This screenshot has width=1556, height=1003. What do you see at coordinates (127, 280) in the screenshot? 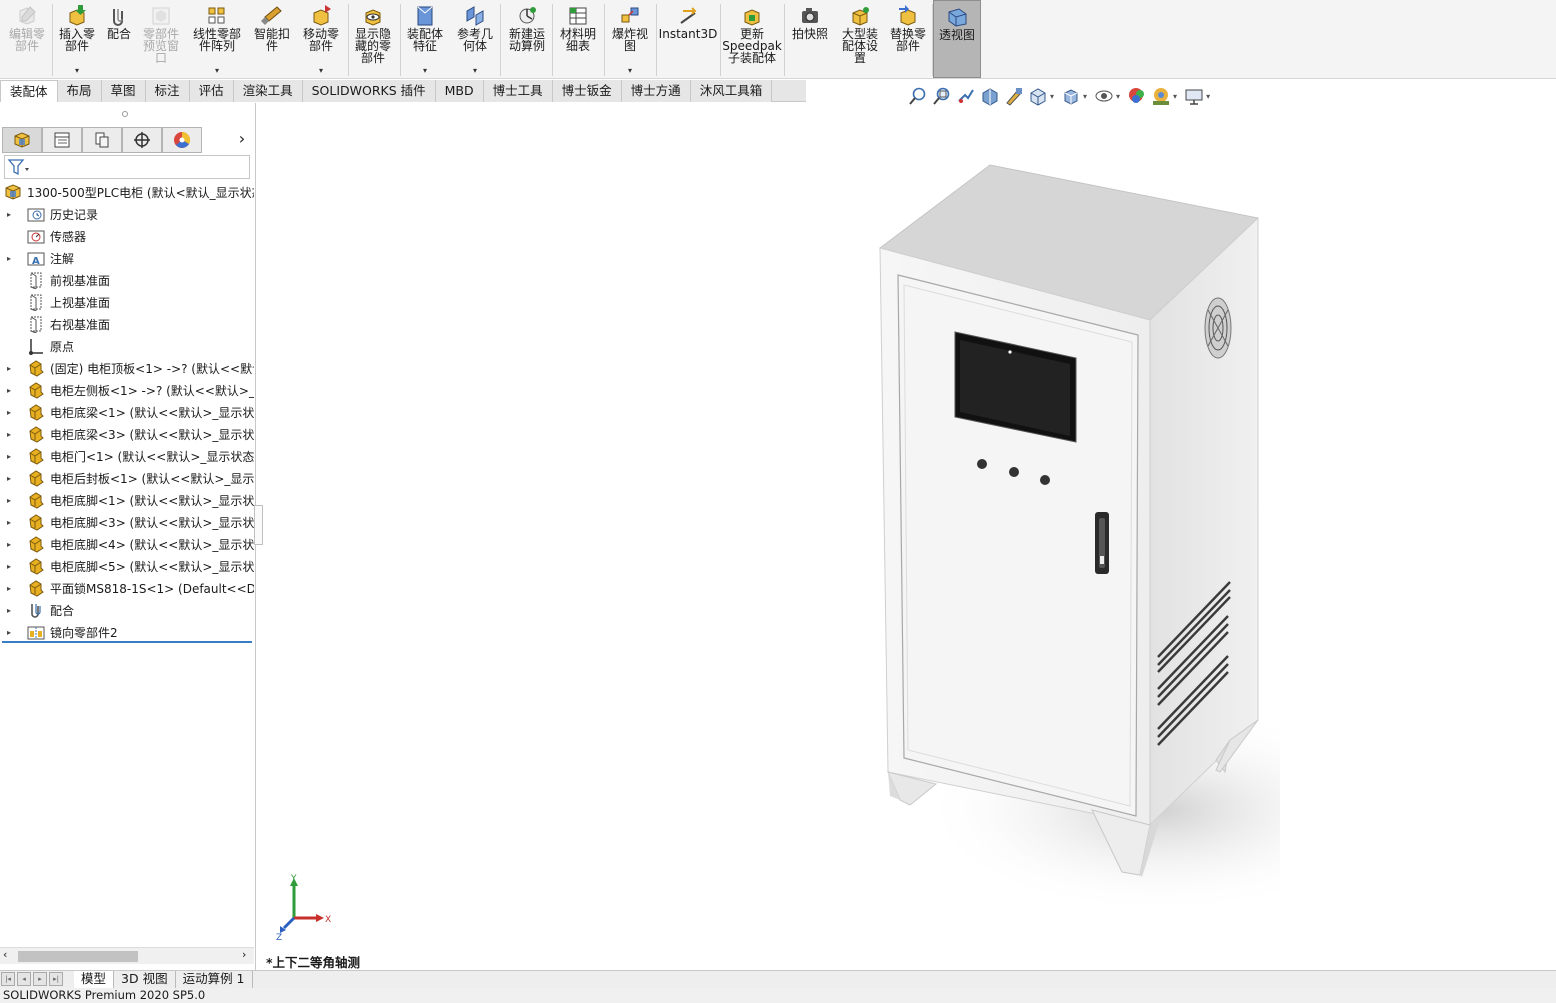
I see `tree-item: 前视基准面` at bounding box center [127, 280].